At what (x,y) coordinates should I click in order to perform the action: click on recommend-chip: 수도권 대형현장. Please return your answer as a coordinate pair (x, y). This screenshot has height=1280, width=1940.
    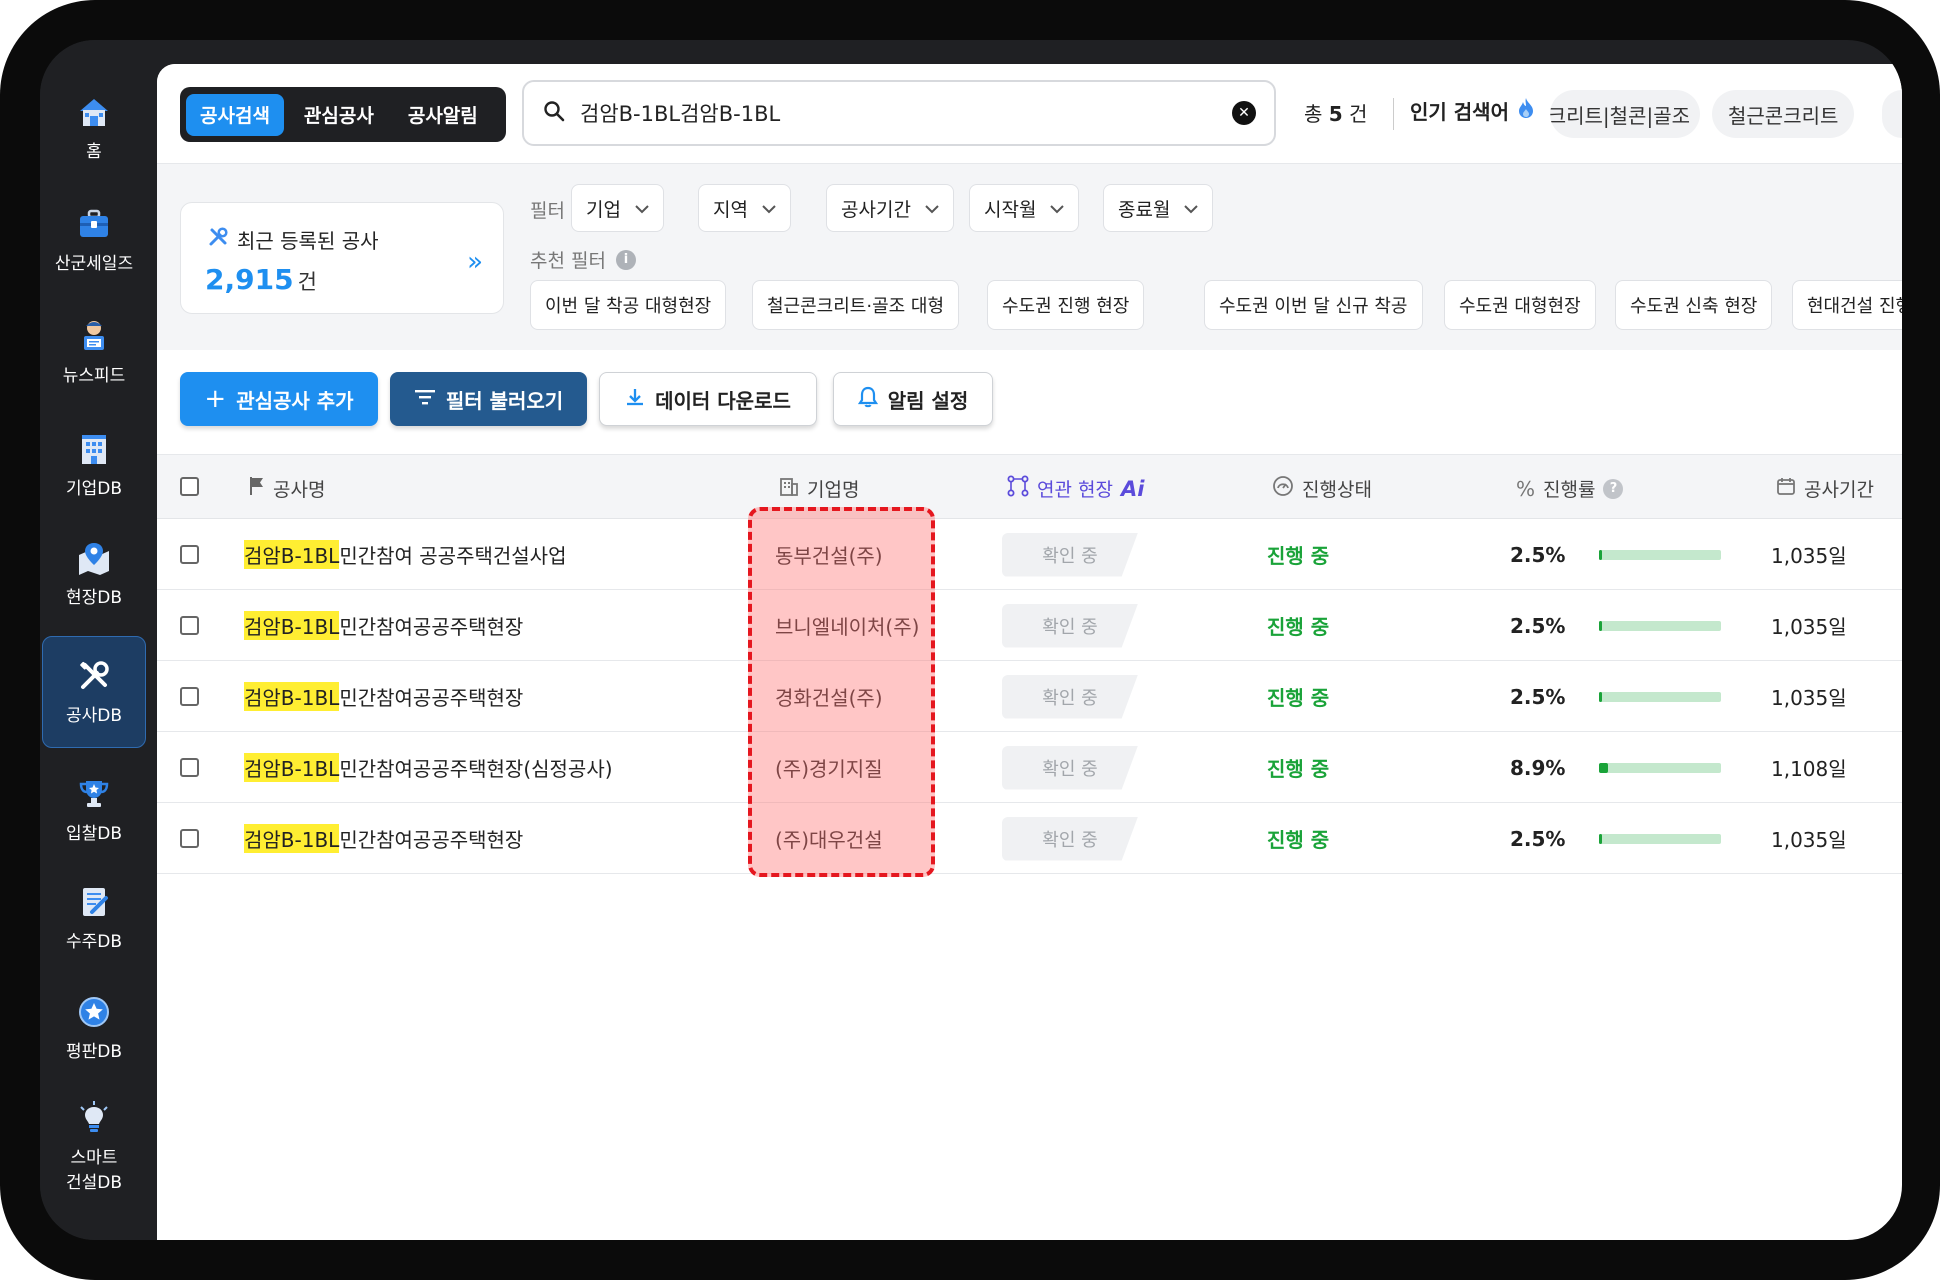
    Looking at the image, I should click on (1520, 305).